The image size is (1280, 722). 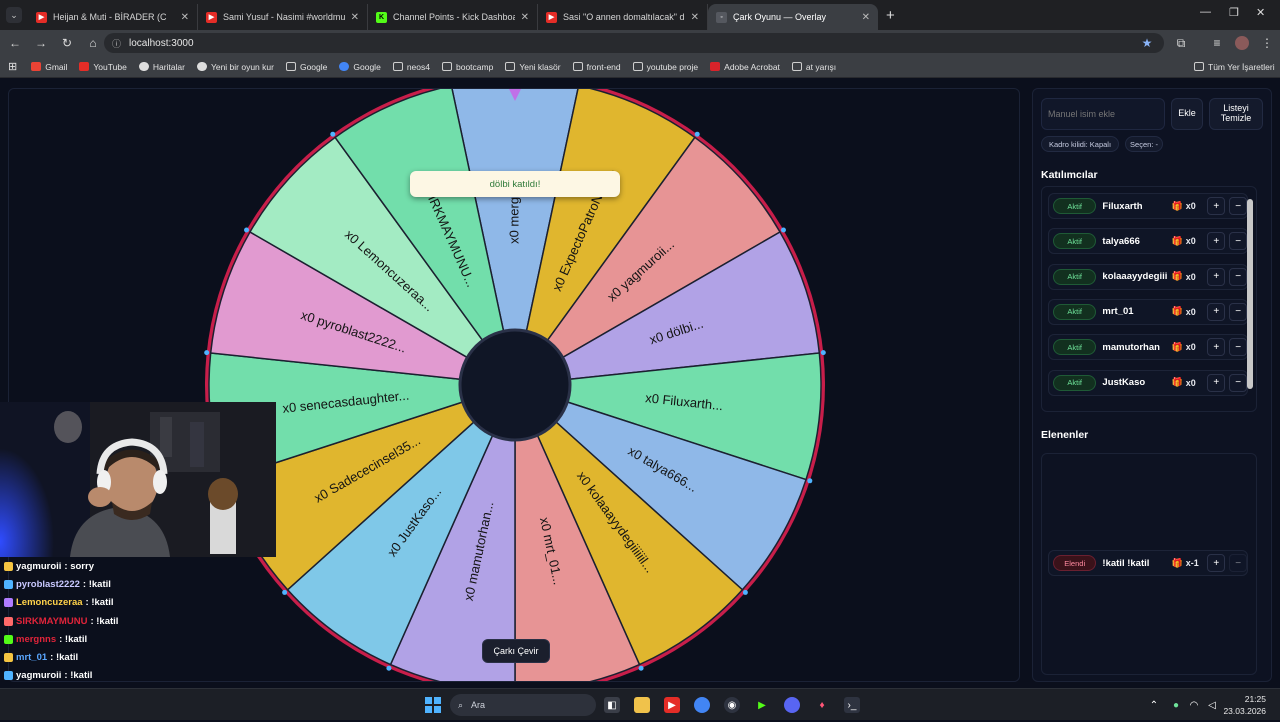 What do you see at coordinates (12, 66) in the screenshot?
I see `apps-icon: ⊞` at bounding box center [12, 66].